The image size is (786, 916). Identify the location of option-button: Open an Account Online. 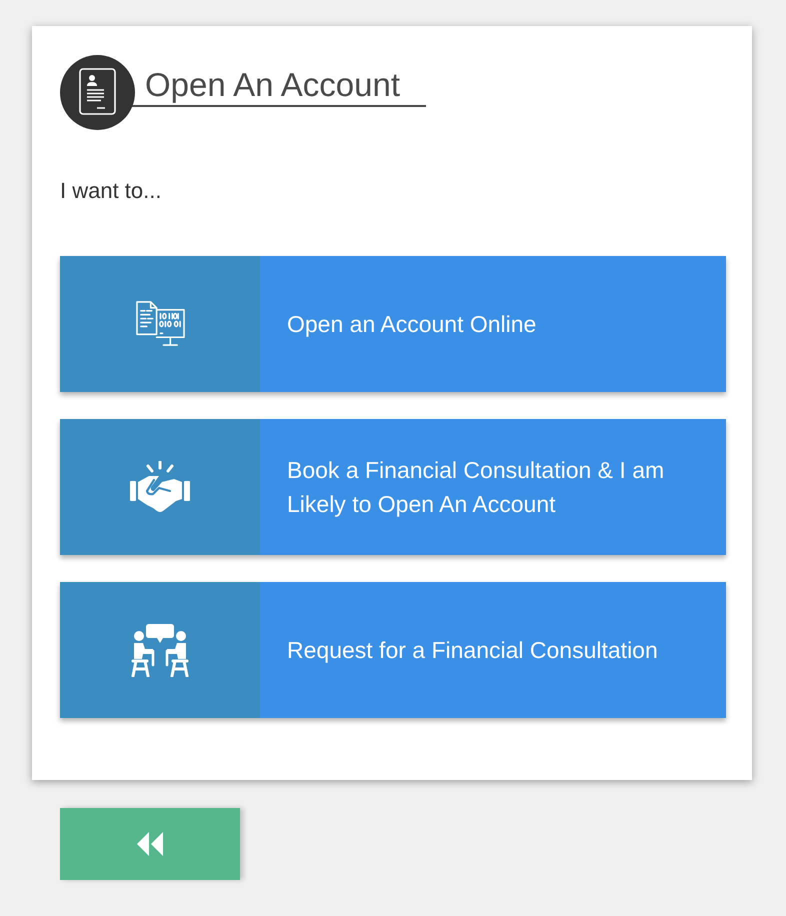
(393, 324).